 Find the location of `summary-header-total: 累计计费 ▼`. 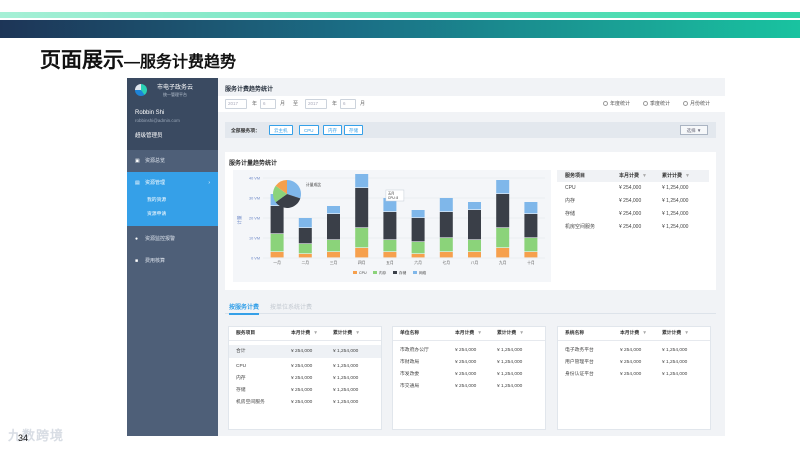

summary-header-total: 累计计费 ▼ is located at coordinates (676, 176).